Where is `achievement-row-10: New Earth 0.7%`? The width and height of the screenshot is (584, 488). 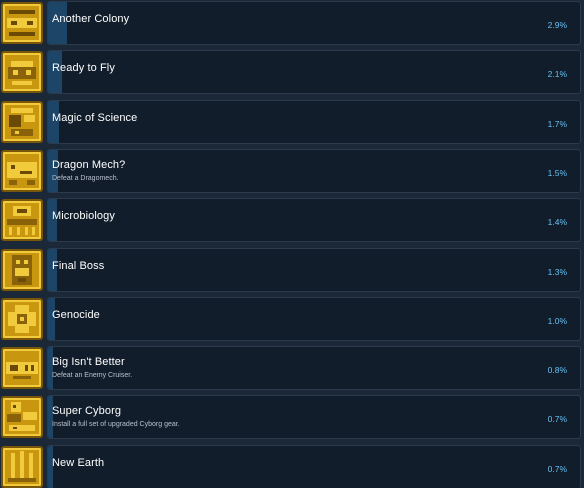
achievement-row-10: New Earth 0.7% is located at coordinates (292, 466).